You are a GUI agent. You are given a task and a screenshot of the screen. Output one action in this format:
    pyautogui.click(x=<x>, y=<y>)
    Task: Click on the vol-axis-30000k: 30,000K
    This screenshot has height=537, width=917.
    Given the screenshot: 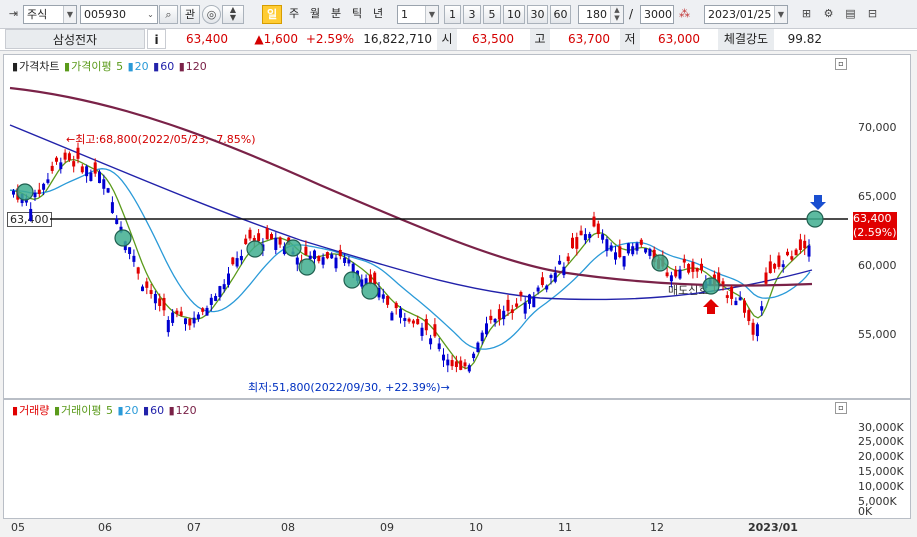 What is the action you would take?
    pyautogui.click(x=881, y=427)
    